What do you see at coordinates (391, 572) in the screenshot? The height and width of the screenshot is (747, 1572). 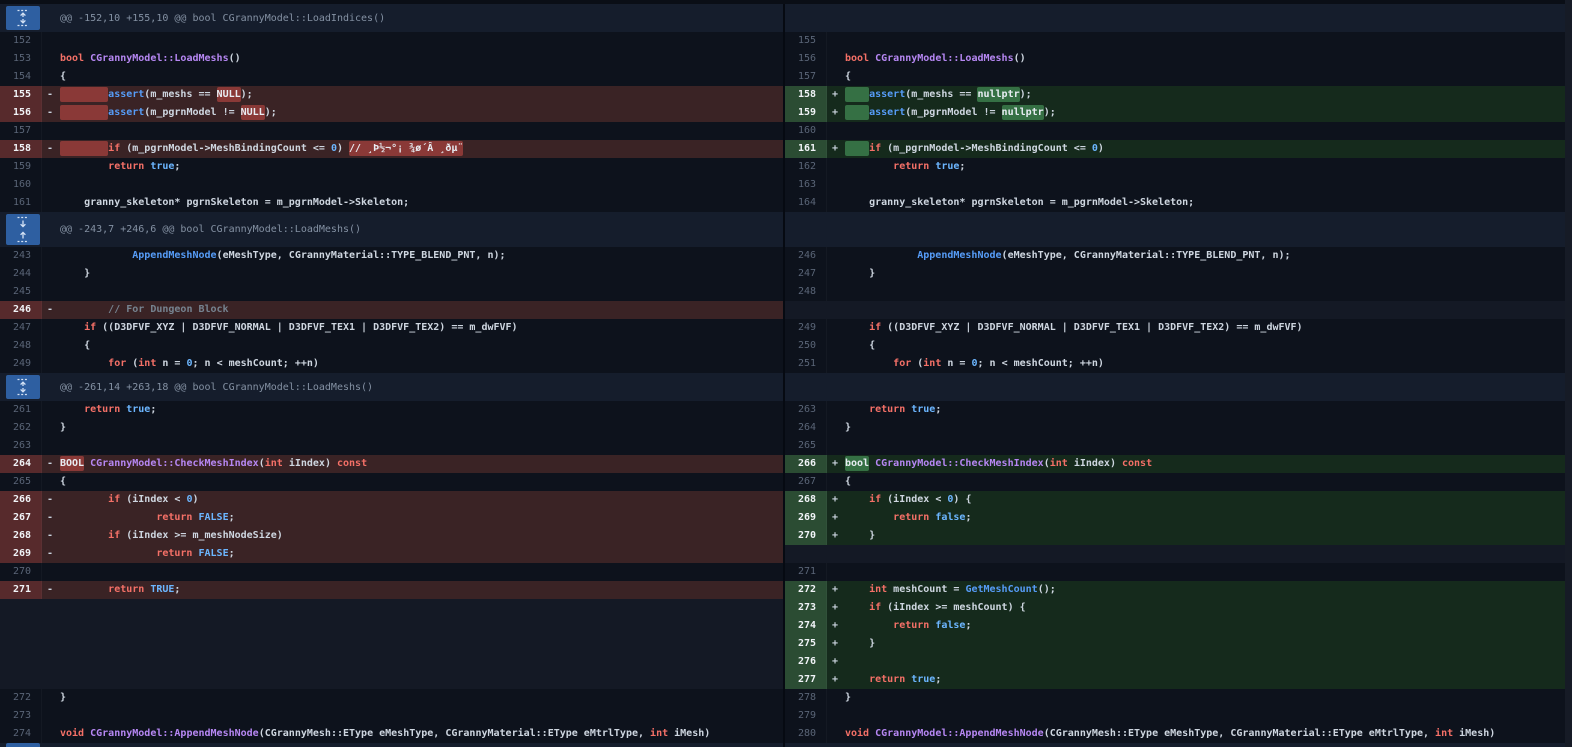 I see `diff-row-old: 270` at bounding box center [391, 572].